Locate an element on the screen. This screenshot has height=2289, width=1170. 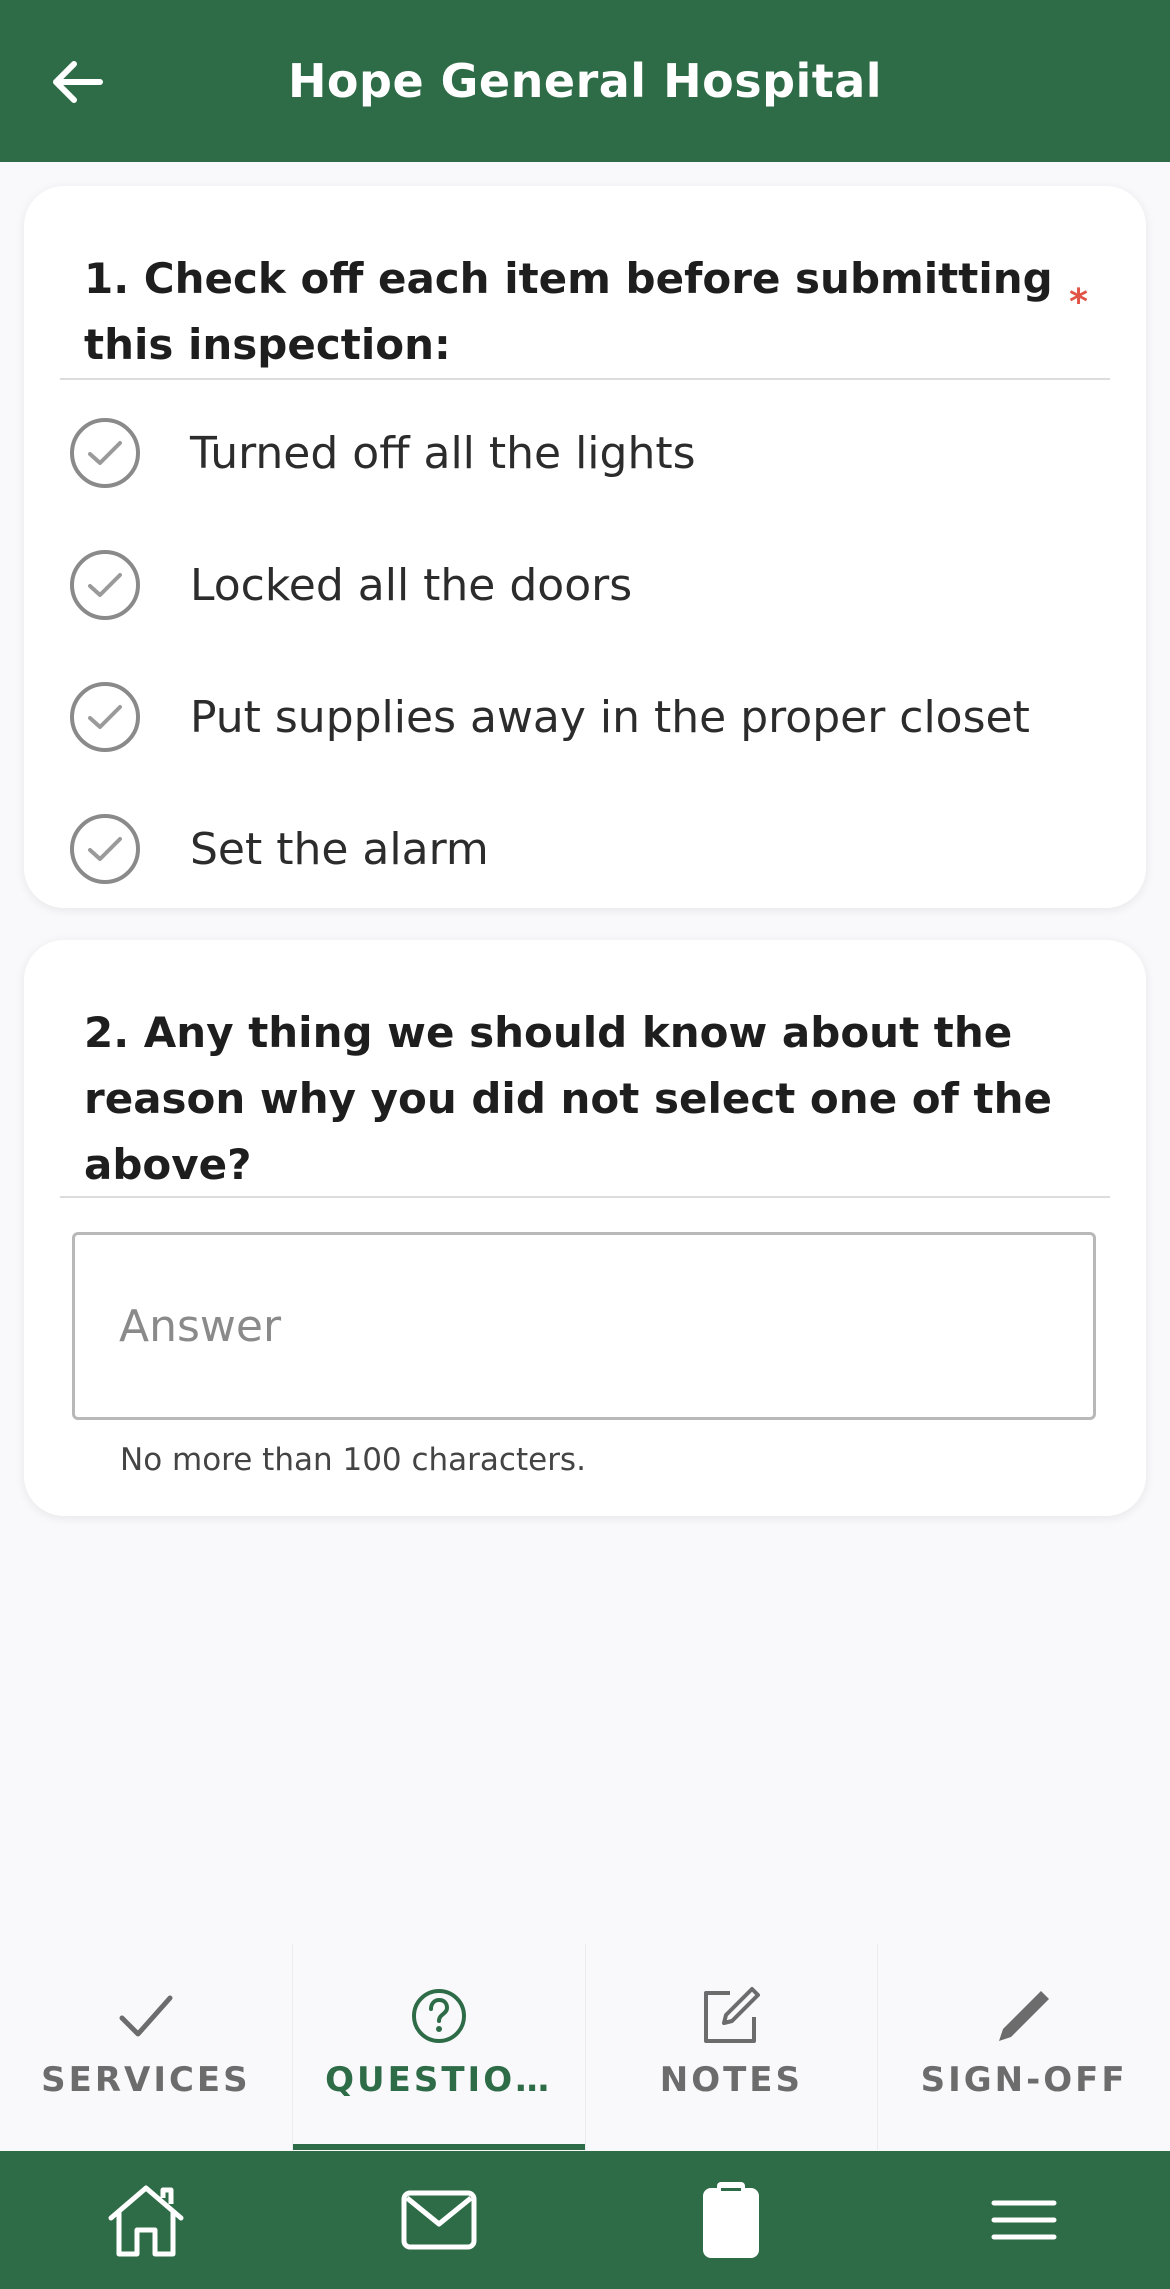
mail-icon is located at coordinates (439, 2220).